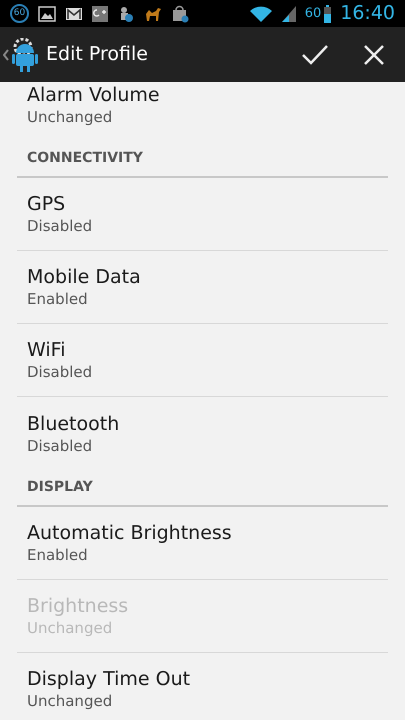 This screenshot has width=405, height=720. Describe the element at coordinates (367, 13) in the screenshot. I see `clock: 16:40` at that location.